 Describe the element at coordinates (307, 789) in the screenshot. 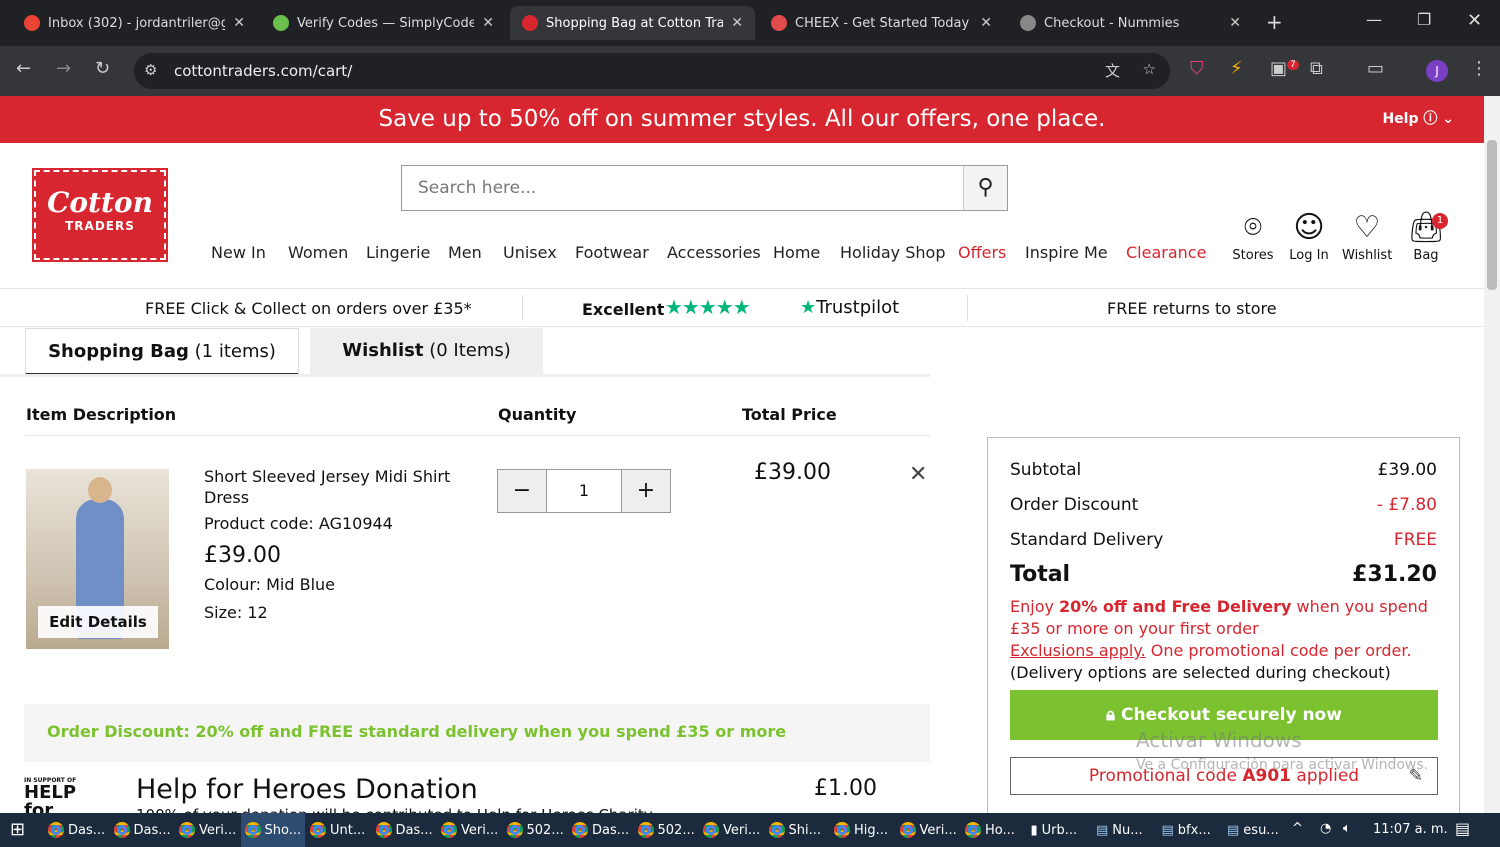

I see `donation-title: Help for Heroes Donation` at that location.